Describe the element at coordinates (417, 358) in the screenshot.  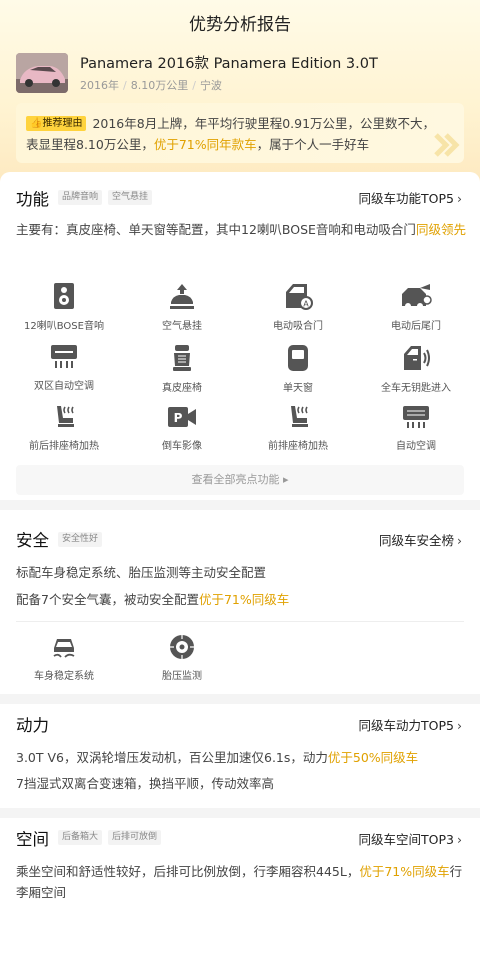
I see `keyless-entry-icon` at that location.